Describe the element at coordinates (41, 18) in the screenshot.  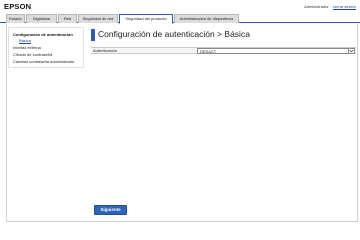
I see `tab-digitalizar: Digitalizar` at that location.